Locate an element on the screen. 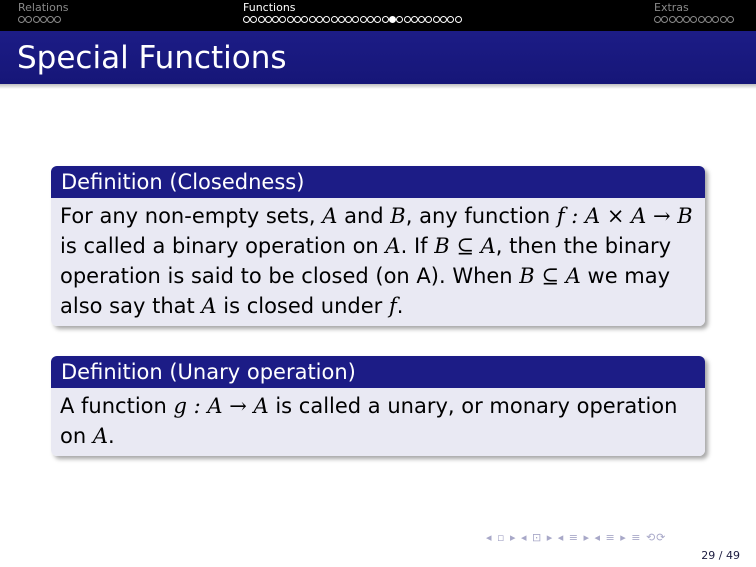 The width and height of the screenshot is (756, 567). text: , any function is located at coordinates (481, 216).